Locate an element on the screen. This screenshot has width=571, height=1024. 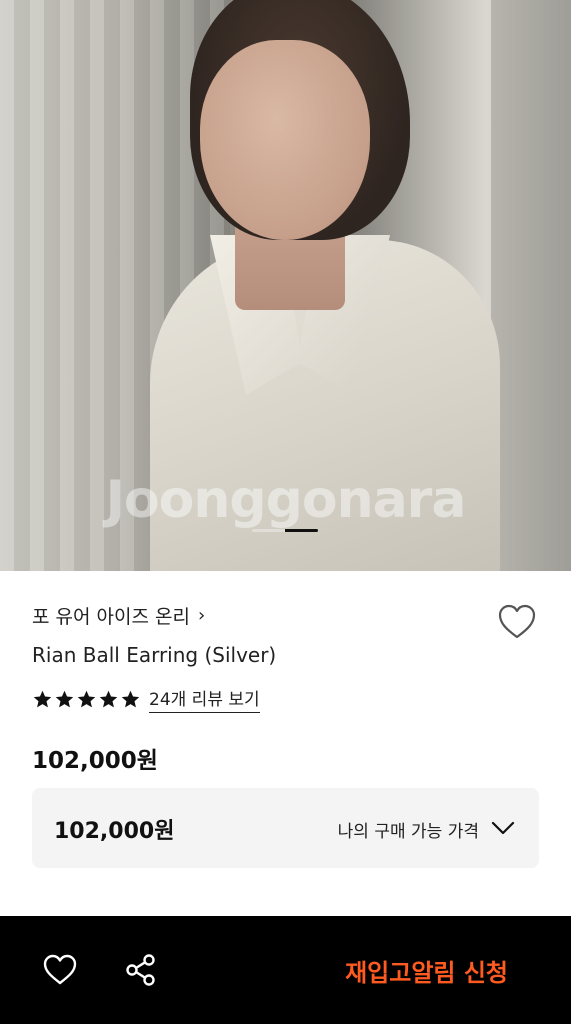
wishlist-button is located at coordinates (517, 622).